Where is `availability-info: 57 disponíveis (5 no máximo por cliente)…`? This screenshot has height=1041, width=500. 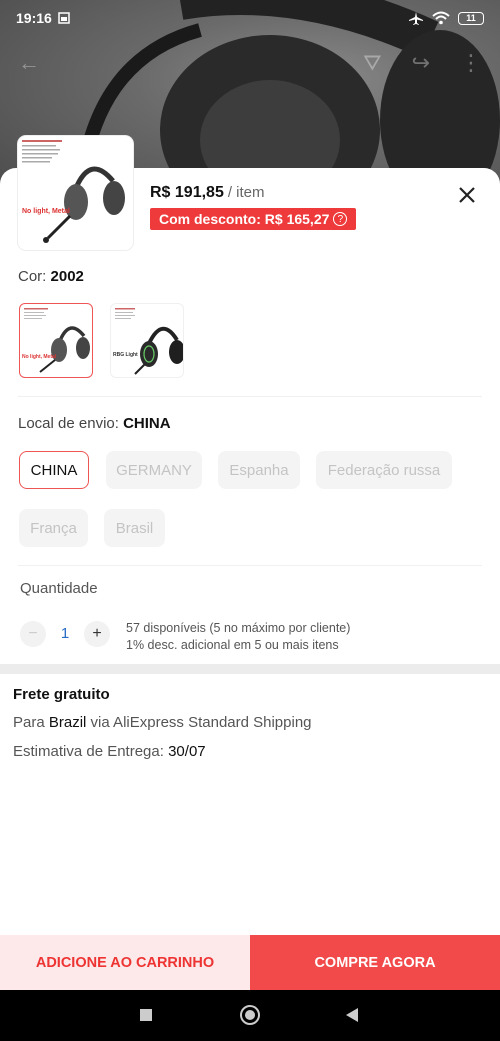
availability-info: 57 disponíveis (5 no máximo por cliente)… is located at coordinates (238, 637).